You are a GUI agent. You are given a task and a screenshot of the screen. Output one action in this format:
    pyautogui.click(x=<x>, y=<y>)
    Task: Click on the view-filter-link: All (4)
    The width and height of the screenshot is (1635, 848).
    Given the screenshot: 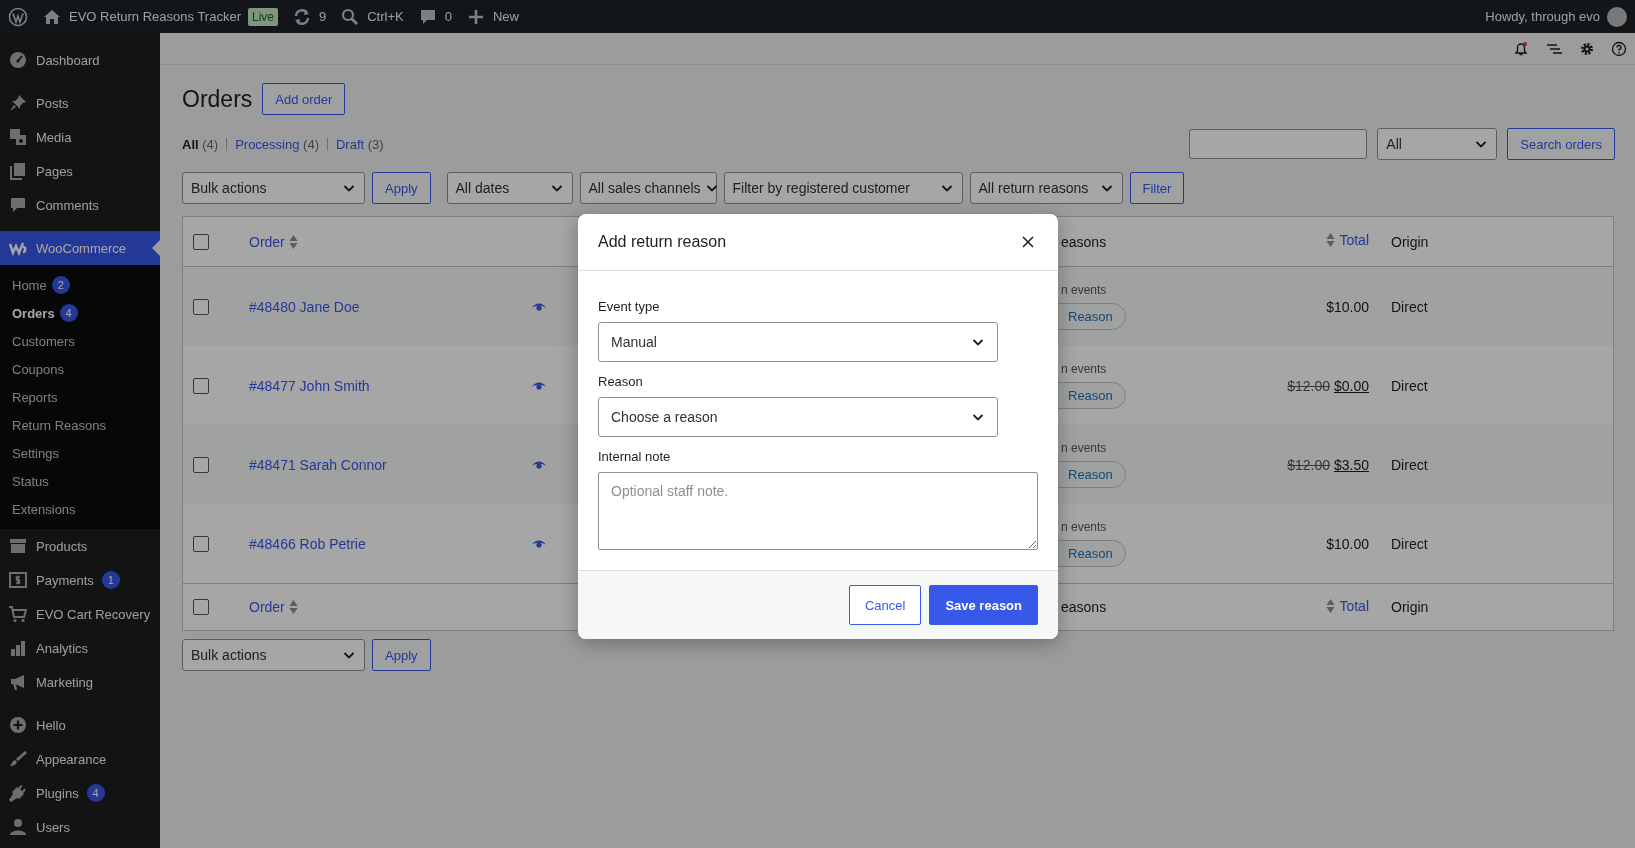 What is the action you would take?
    pyautogui.click(x=200, y=144)
    